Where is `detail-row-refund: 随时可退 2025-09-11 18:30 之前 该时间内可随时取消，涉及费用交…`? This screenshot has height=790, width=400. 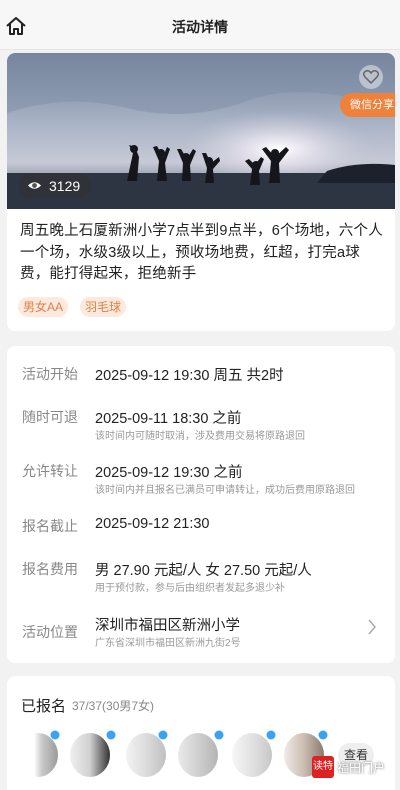 detail-row-refund: 随时可退 2025-09-11 18:30 之前 该时间内可随时取消，涉及费用交… is located at coordinates (202, 425).